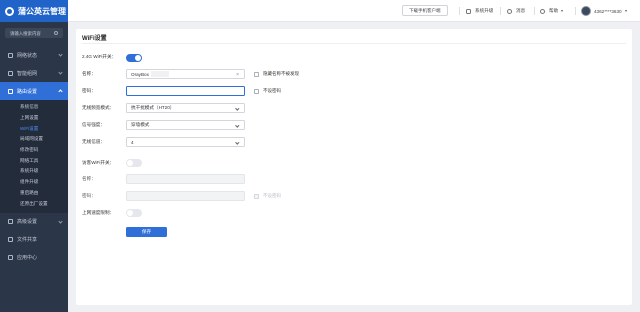 This screenshot has width=640, height=312. I want to click on share-icon, so click(10, 240).